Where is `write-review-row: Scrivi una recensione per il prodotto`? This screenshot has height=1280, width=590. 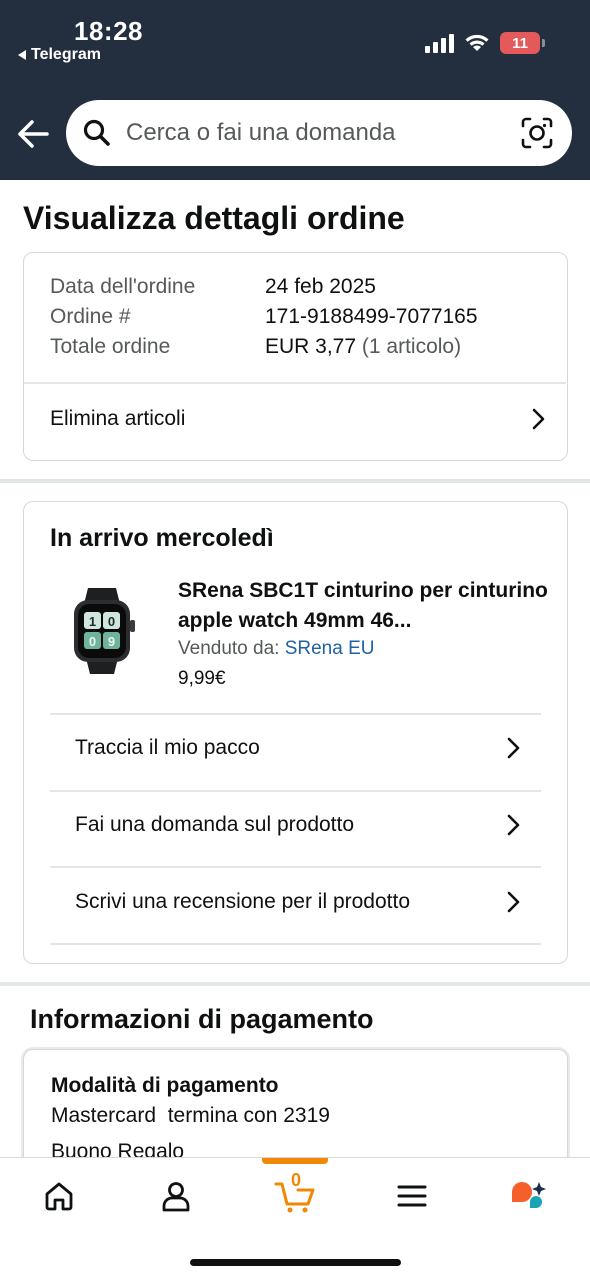 write-review-row: Scrivi una recensione per il prodotto is located at coordinates (298, 902).